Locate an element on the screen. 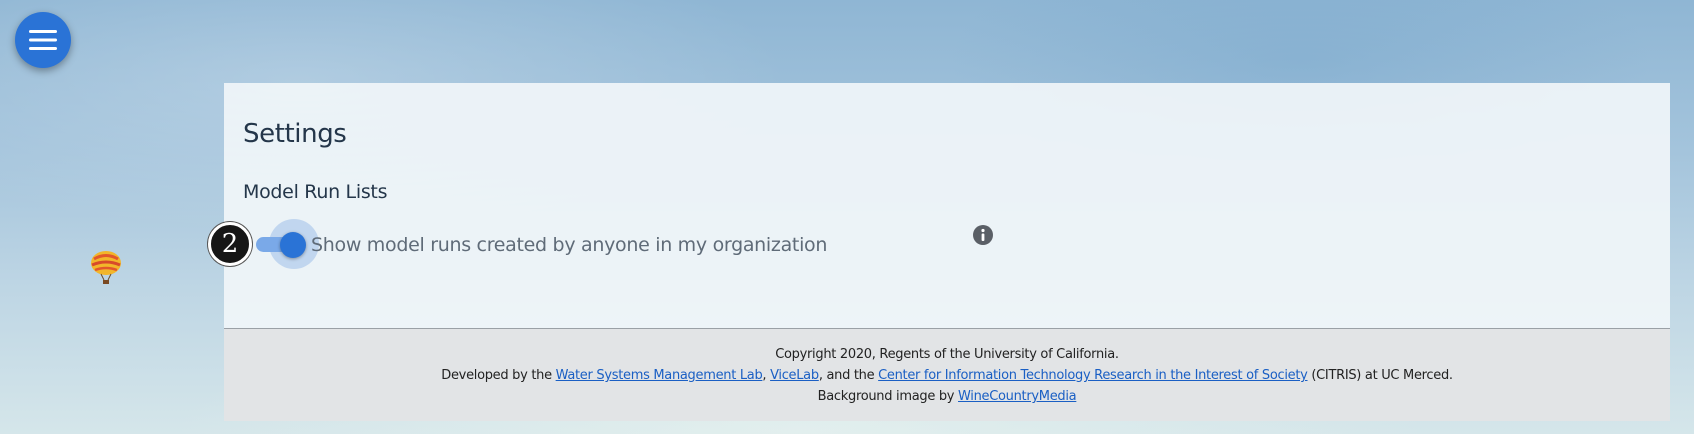 The height and width of the screenshot is (434, 1694). step-number-badge: 2 is located at coordinates (230, 244).